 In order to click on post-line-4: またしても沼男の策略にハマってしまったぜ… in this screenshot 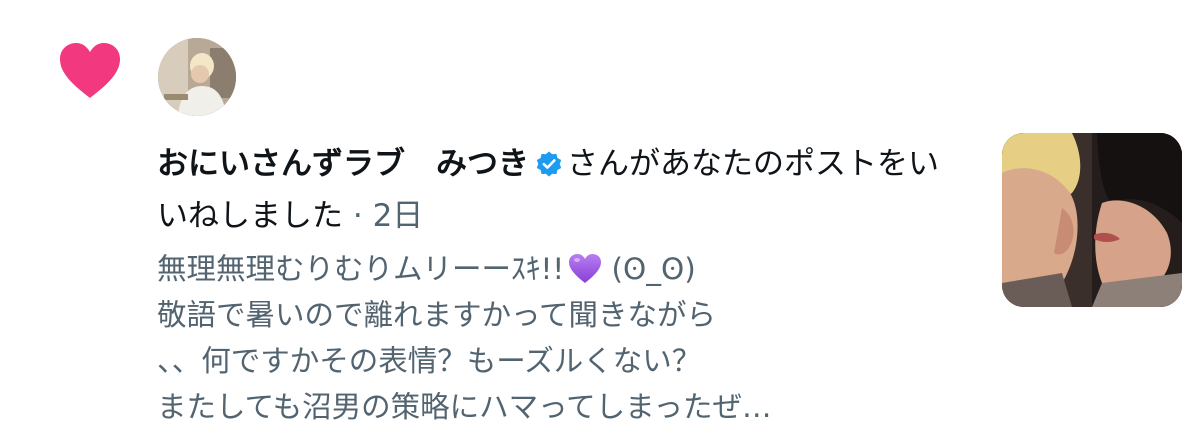, I will do `click(464, 407)`.